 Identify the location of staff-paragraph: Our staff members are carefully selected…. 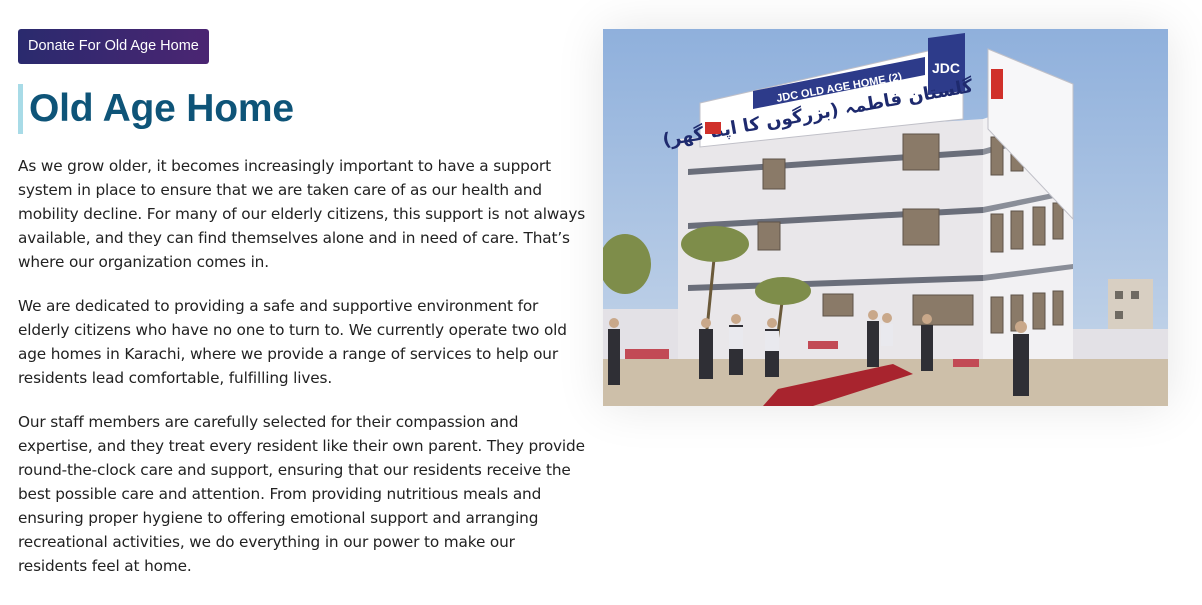
(301, 494).